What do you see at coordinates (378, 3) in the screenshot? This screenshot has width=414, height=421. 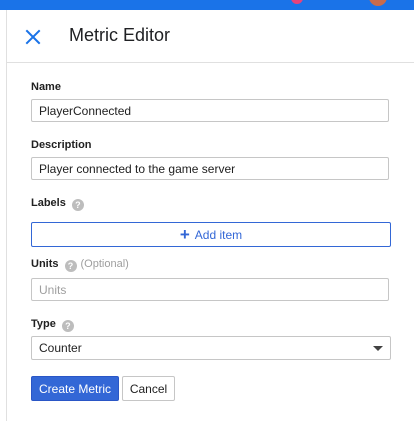 I see `avatar` at bounding box center [378, 3].